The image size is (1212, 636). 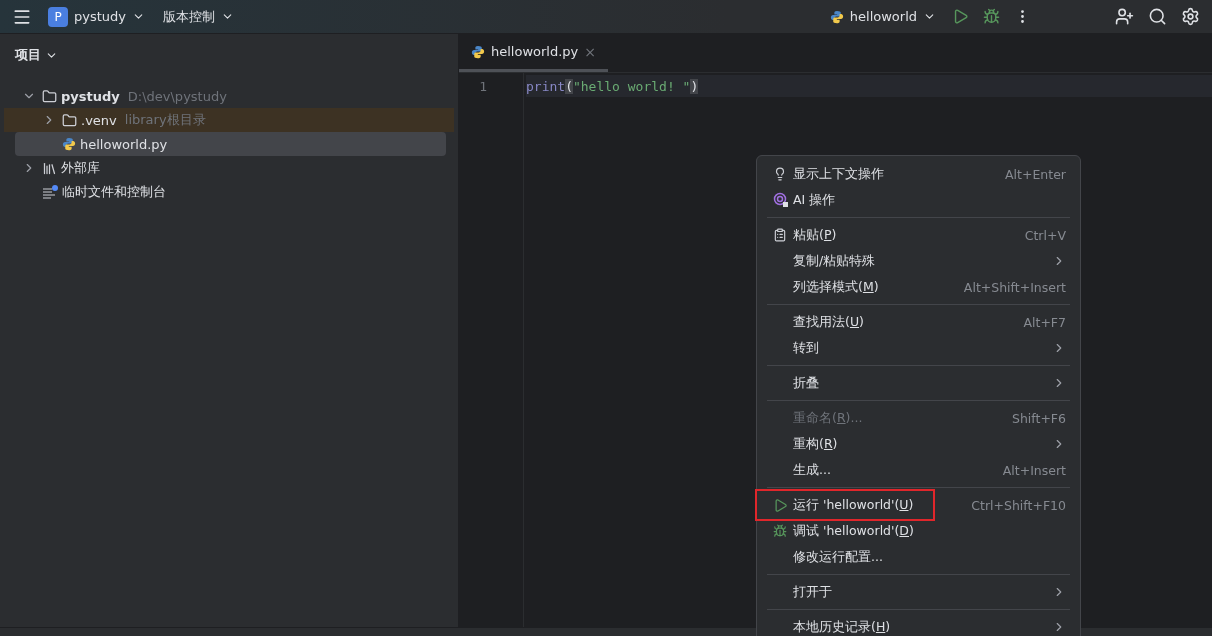 I want to click on menu-item-label: 列选择模式(M), so click(x=836, y=287).